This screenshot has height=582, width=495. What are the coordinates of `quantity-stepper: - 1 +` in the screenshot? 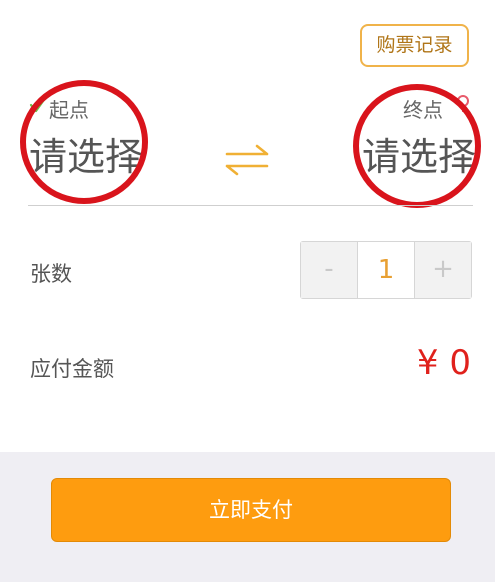 It's located at (386, 270).